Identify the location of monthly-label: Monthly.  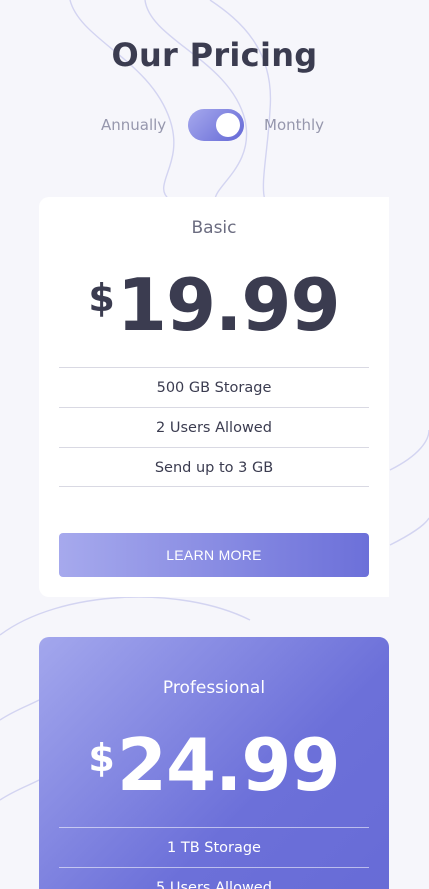
(294, 125).